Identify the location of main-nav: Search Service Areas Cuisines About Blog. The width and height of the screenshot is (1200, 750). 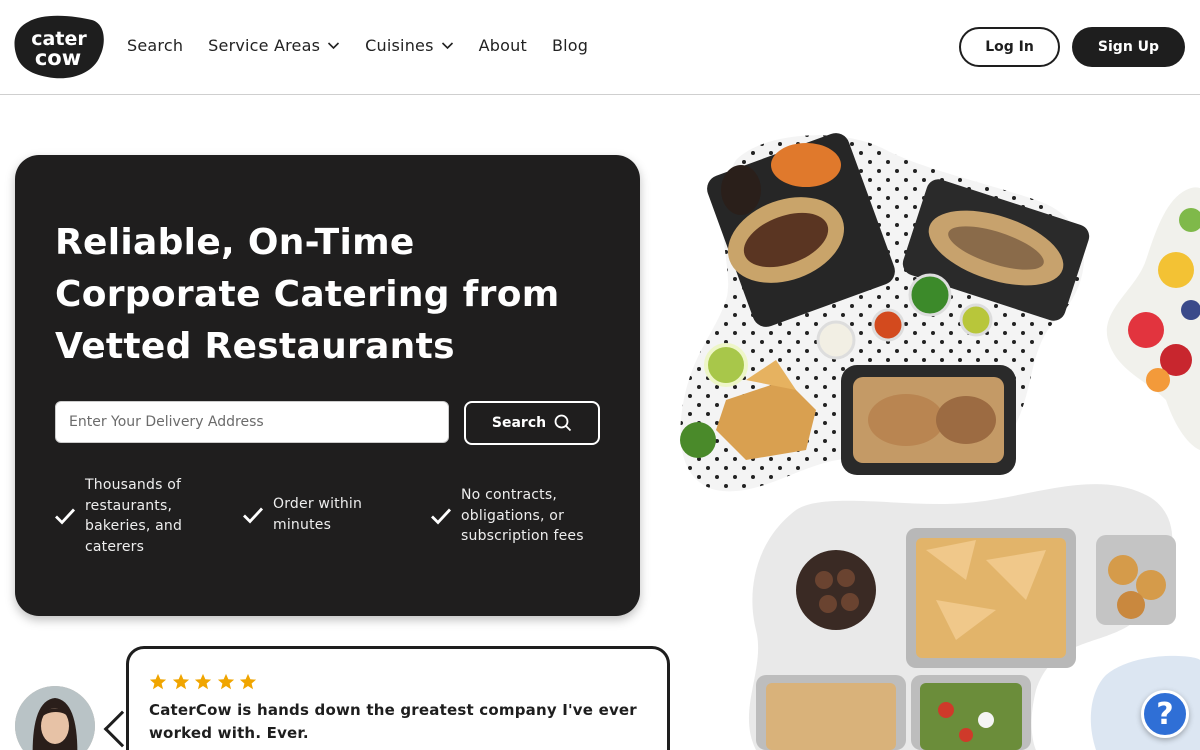
(370, 45).